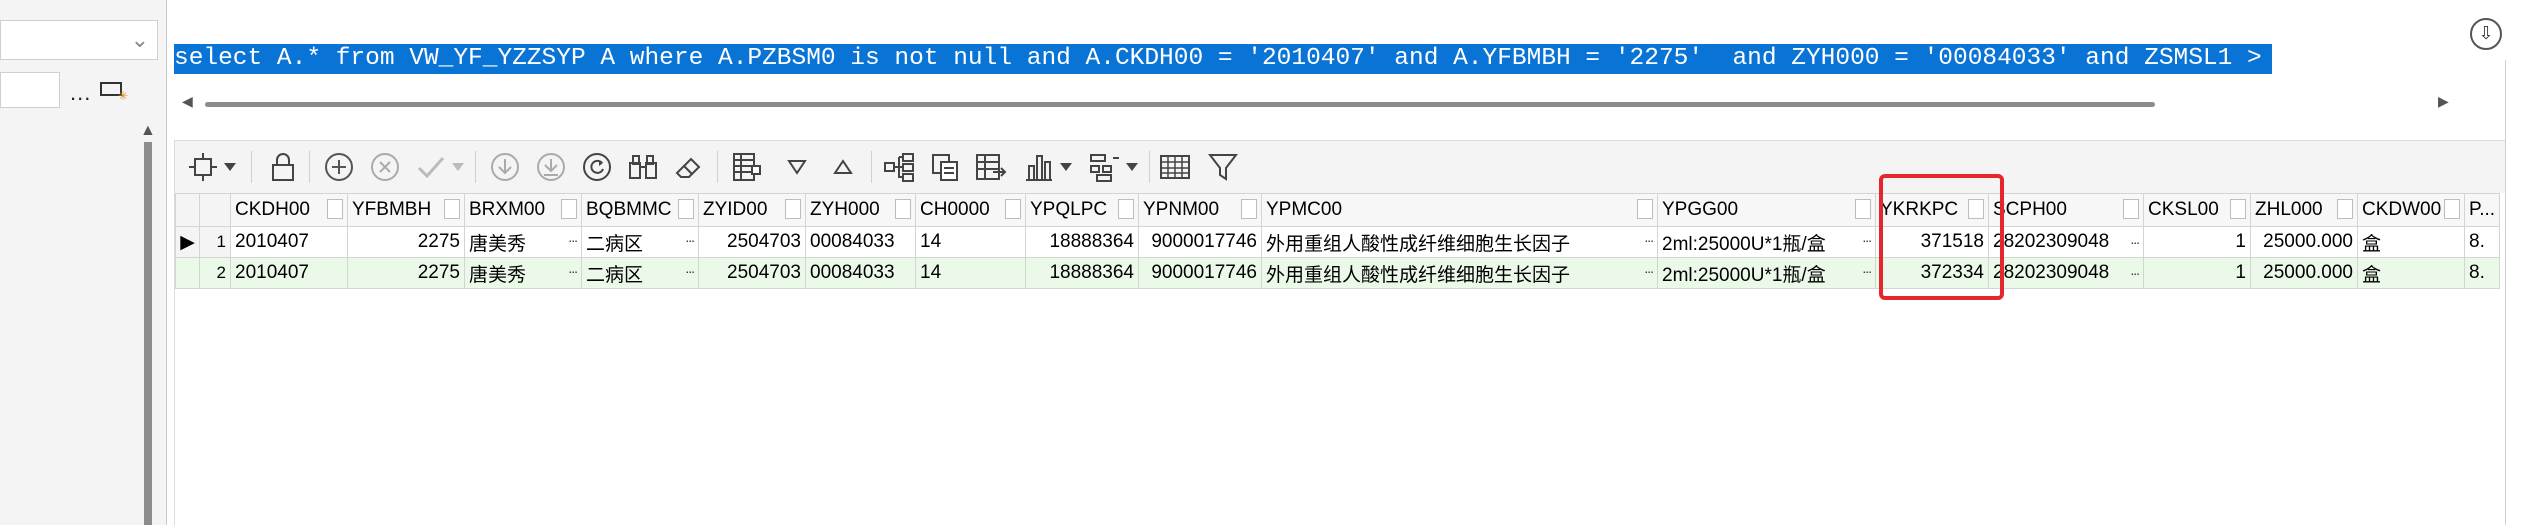 This screenshot has width=2522, height=526. Describe the element at coordinates (689, 167) in the screenshot. I see `eraser-icon` at that location.